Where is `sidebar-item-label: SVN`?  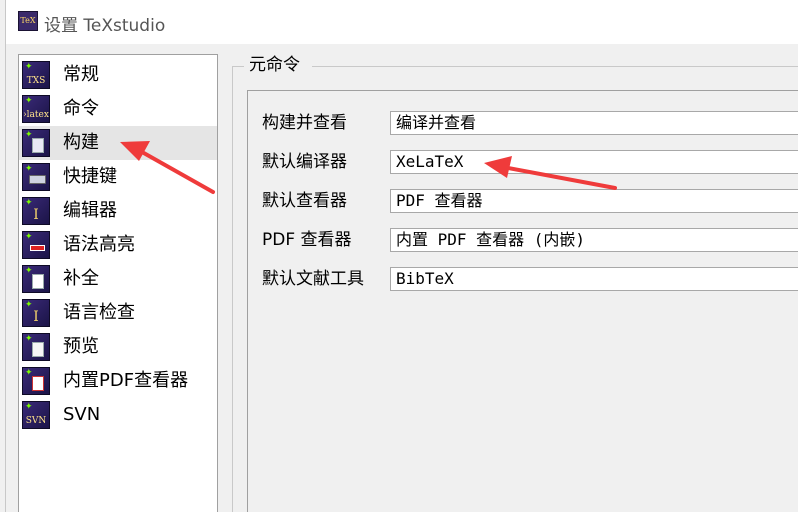 sidebar-item-label: SVN is located at coordinates (82, 414).